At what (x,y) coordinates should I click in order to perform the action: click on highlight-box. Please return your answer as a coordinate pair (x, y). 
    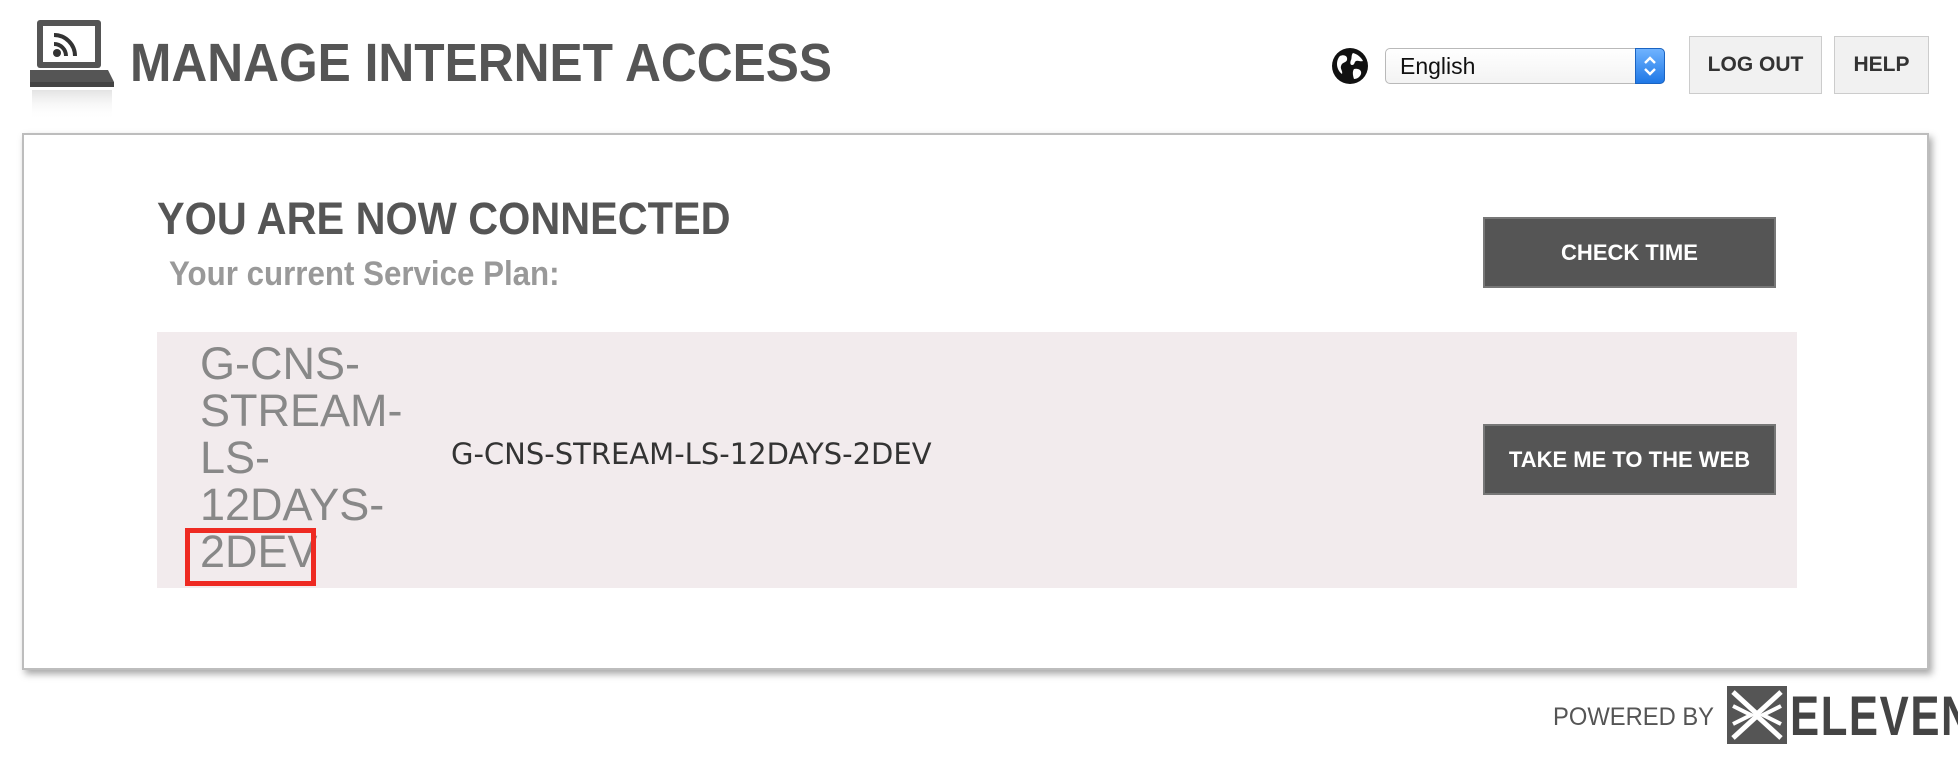
    Looking at the image, I should click on (250, 557).